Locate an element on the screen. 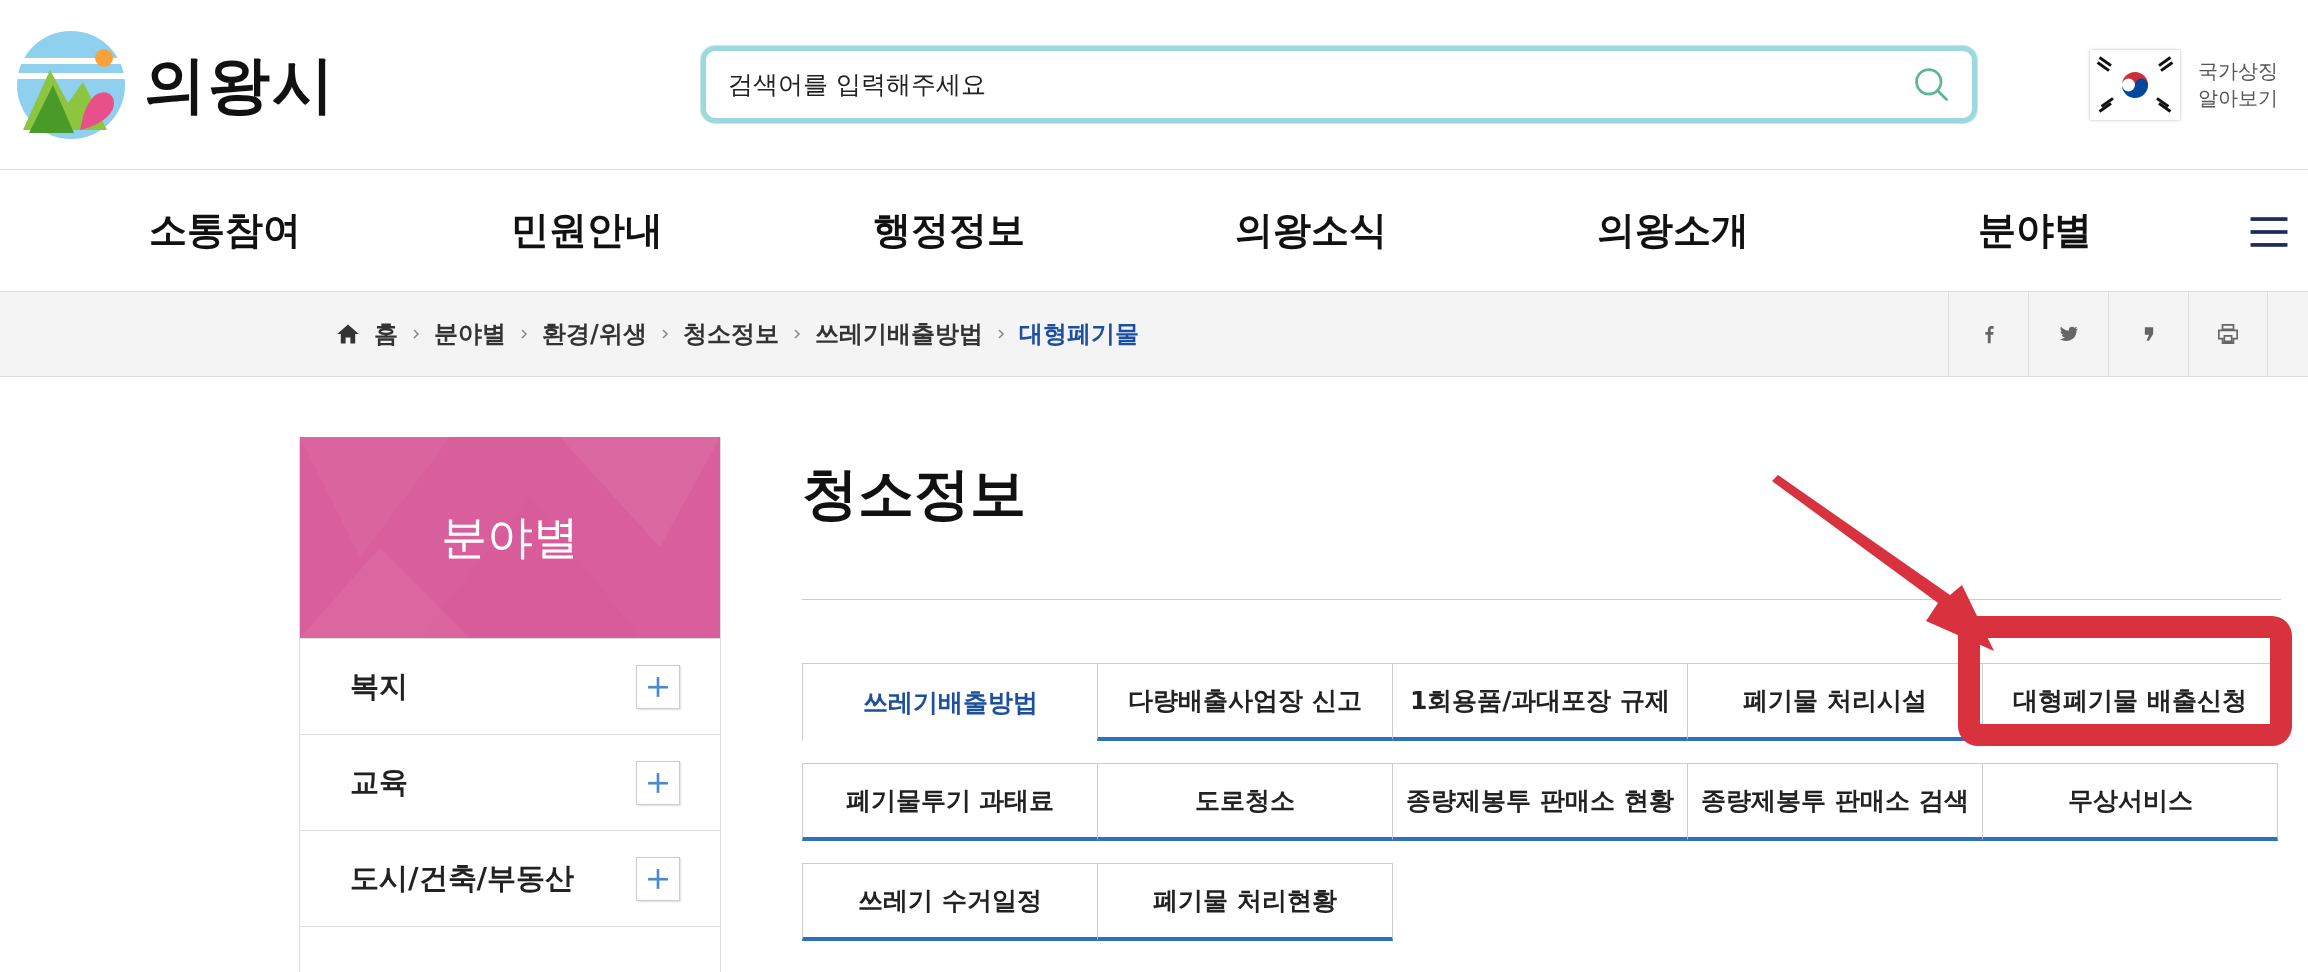 This screenshot has height=972, width=2308. tab: 도로청소 is located at coordinates (1245, 802).